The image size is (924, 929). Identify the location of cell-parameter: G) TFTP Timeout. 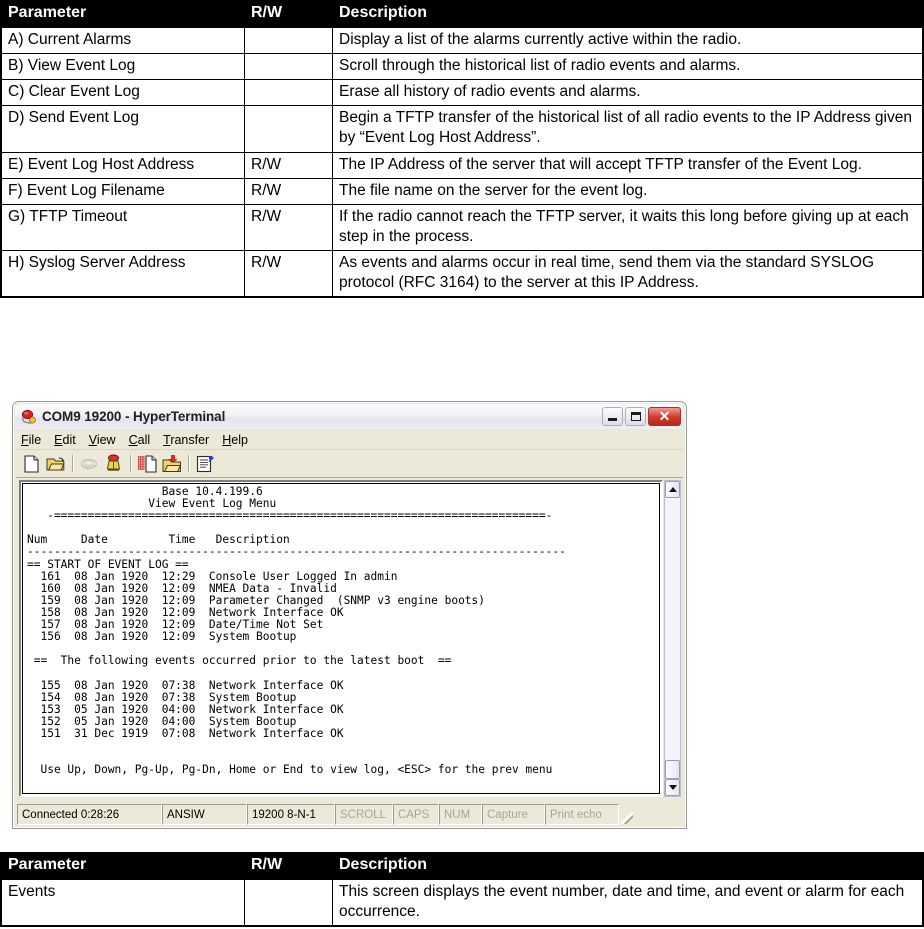
(122, 227).